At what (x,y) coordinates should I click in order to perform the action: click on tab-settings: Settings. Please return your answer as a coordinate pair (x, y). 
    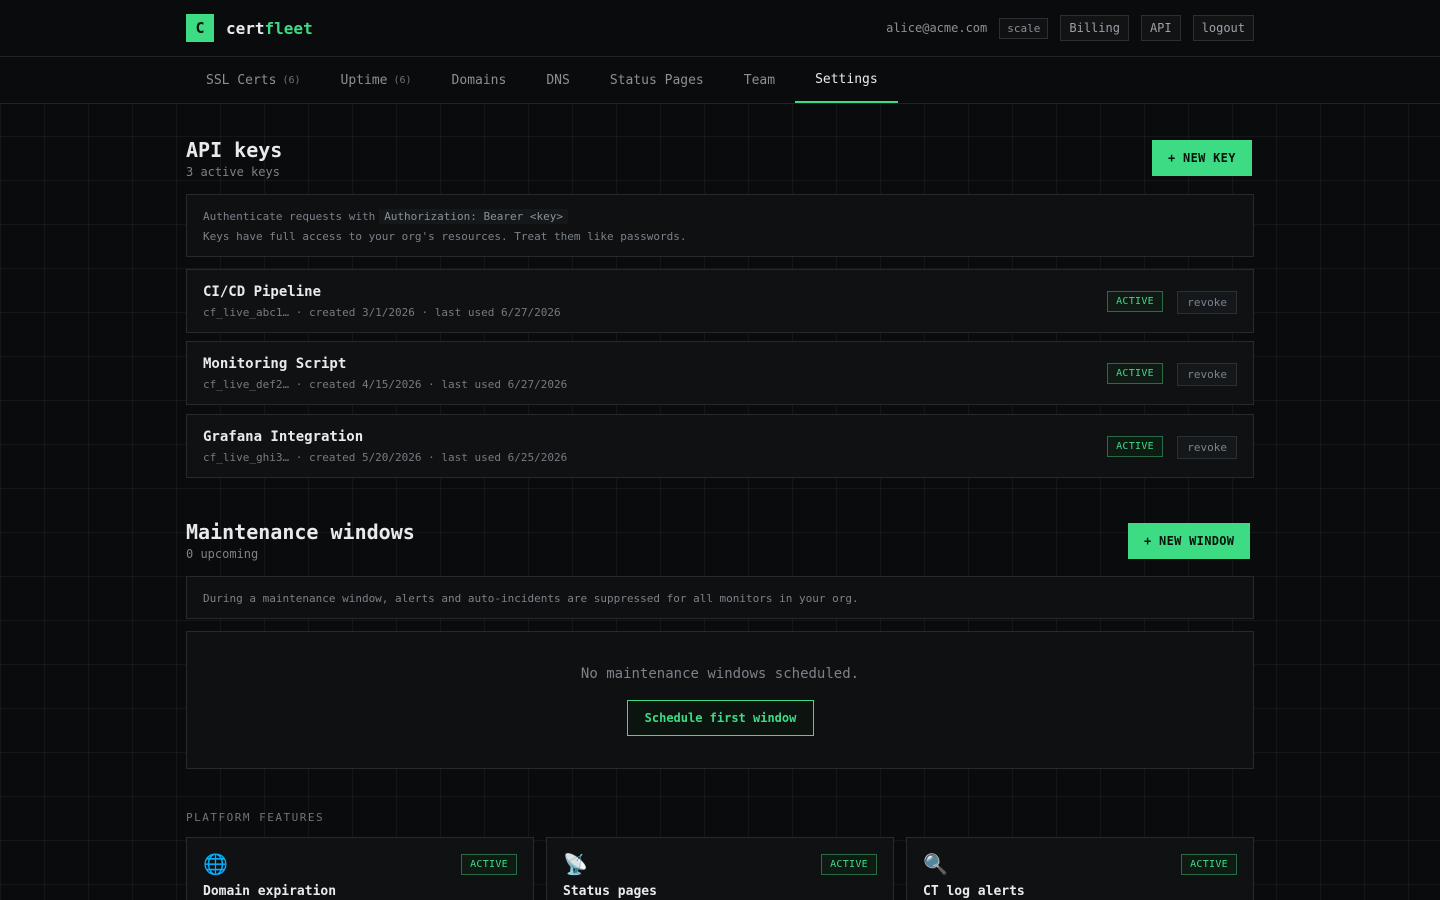
    Looking at the image, I should click on (846, 80).